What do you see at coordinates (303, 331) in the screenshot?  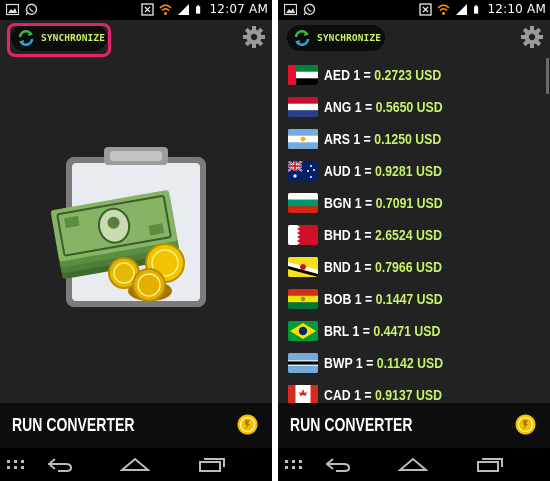 I see `brazil-flag-icon` at bounding box center [303, 331].